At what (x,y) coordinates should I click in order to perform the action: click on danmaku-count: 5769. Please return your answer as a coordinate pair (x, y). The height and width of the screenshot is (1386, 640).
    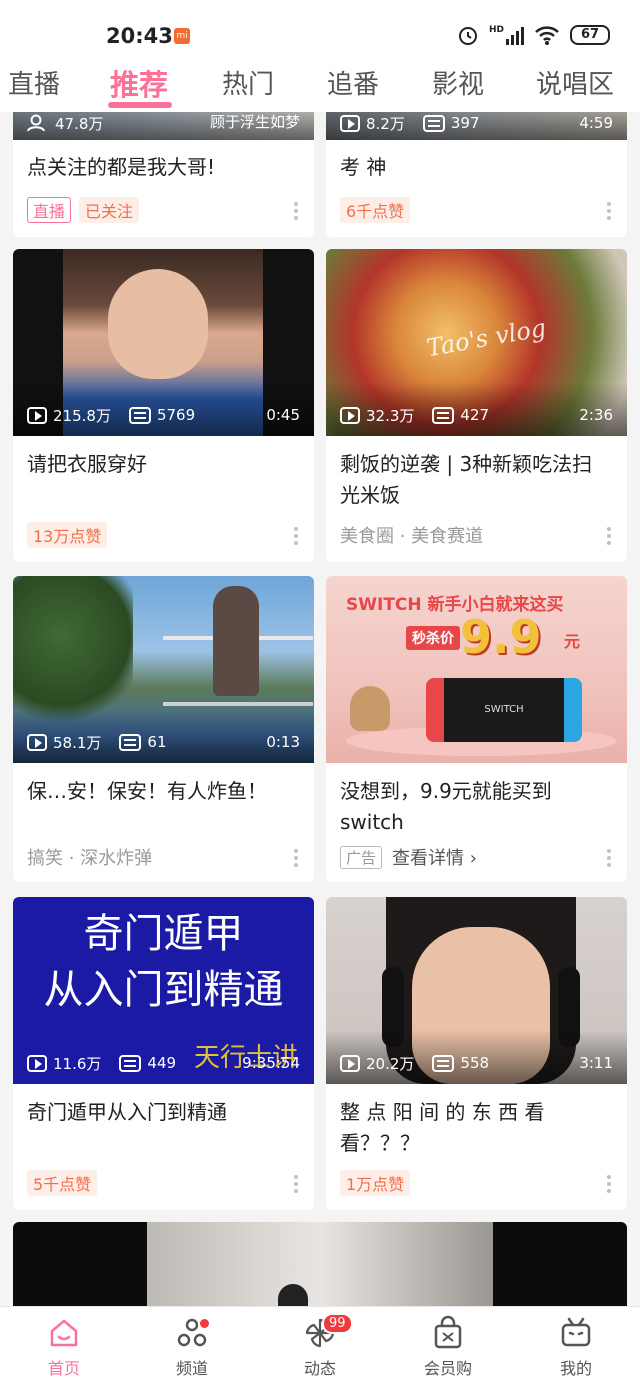
    Looking at the image, I should click on (176, 415).